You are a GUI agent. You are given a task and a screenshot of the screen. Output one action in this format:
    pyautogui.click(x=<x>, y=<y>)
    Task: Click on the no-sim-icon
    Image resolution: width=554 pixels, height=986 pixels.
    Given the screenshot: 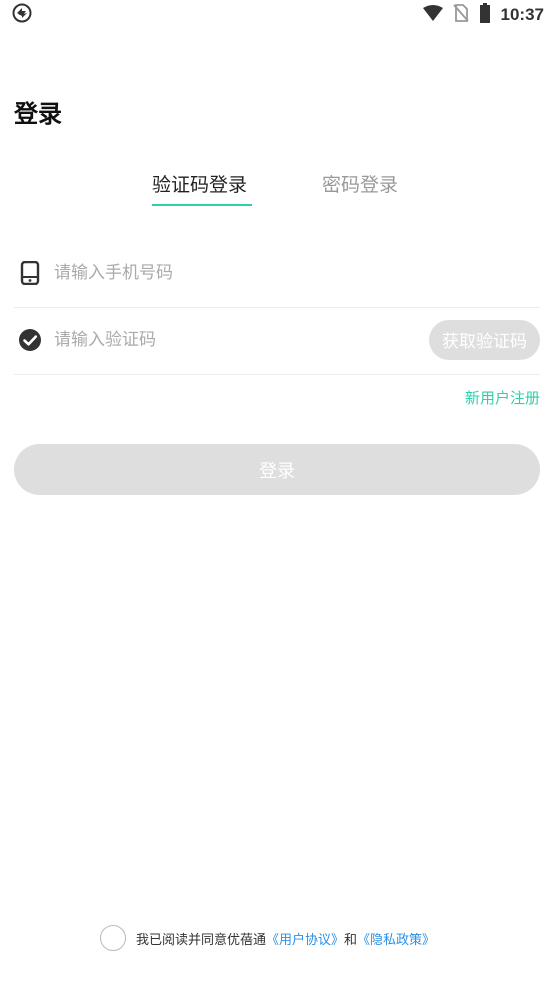 What is the action you would take?
    pyautogui.click(x=460, y=15)
    